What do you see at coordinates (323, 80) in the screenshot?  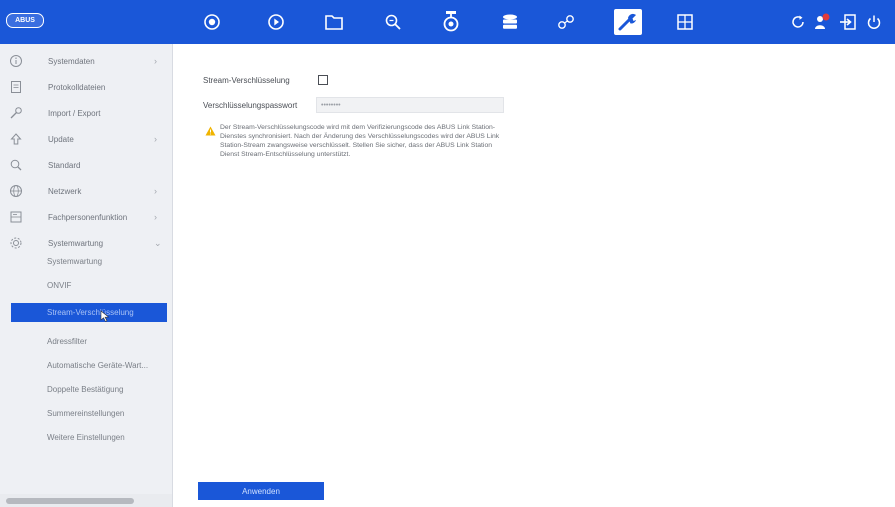 I see `encryption-checkbox` at bounding box center [323, 80].